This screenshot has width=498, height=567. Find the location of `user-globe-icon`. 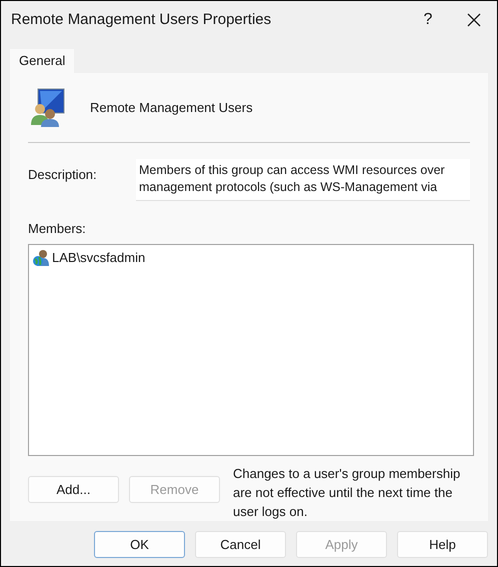

user-globe-icon is located at coordinates (41, 258).